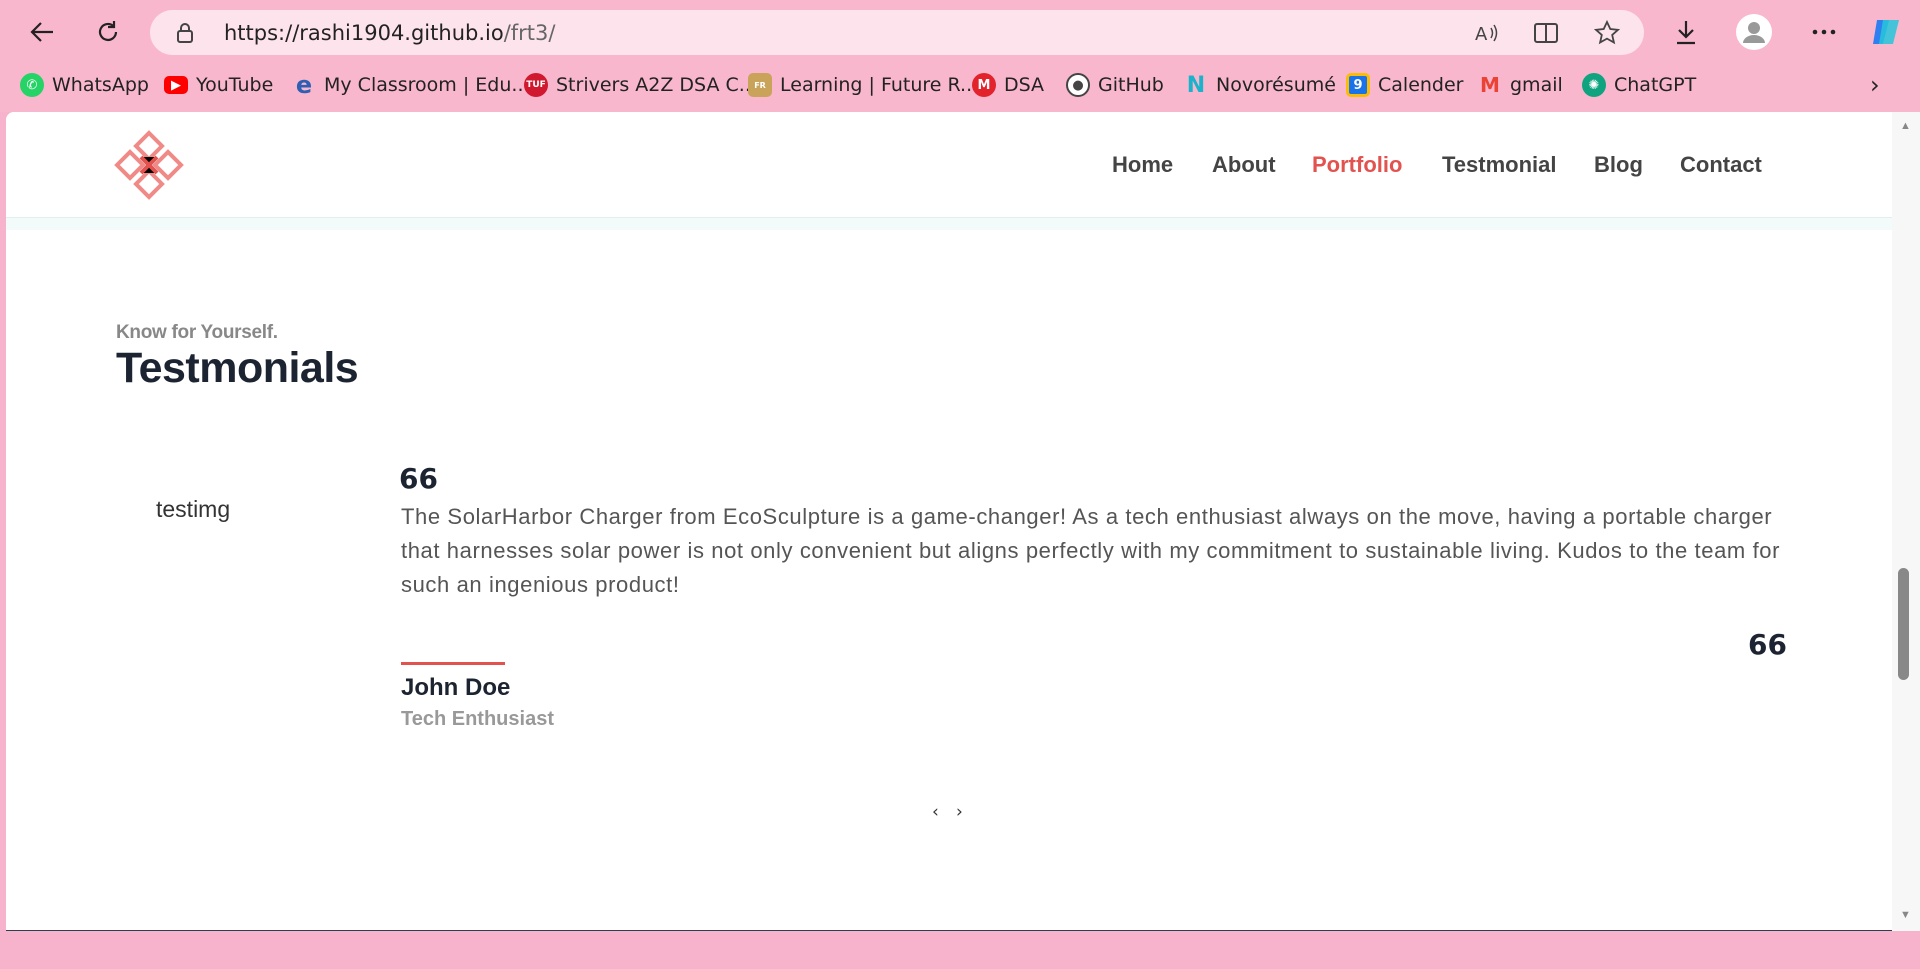  Describe the element at coordinates (1618, 165) in the screenshot. I see `nav-blog: Blog` at that location.